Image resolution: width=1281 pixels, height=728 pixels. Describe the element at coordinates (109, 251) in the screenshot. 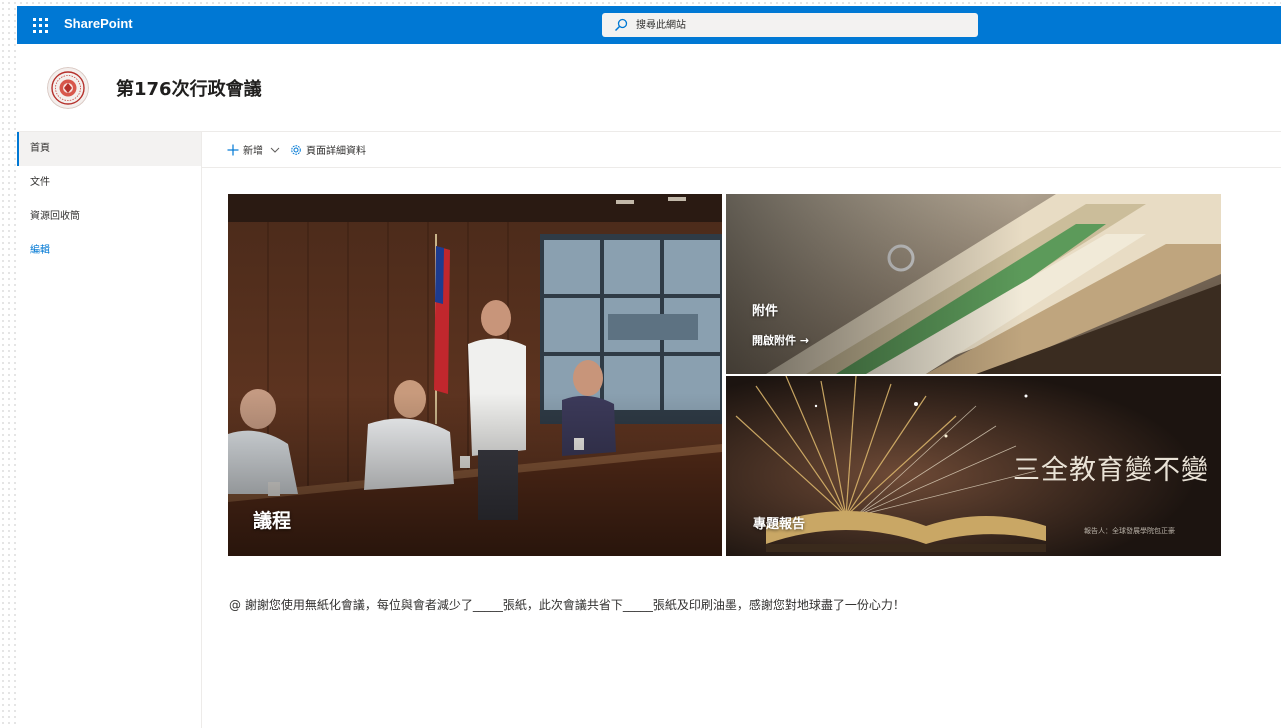

I see `nav-edit-link: 編輯` at that location.